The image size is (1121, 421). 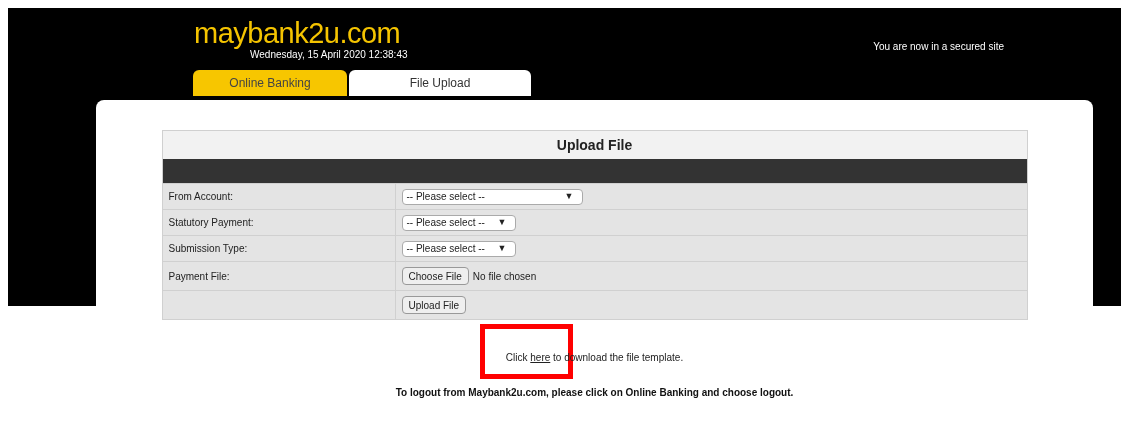 I want to click on date-time: Wednesday, 15 April 2020 12:38:43, so click(x=329, y=55).